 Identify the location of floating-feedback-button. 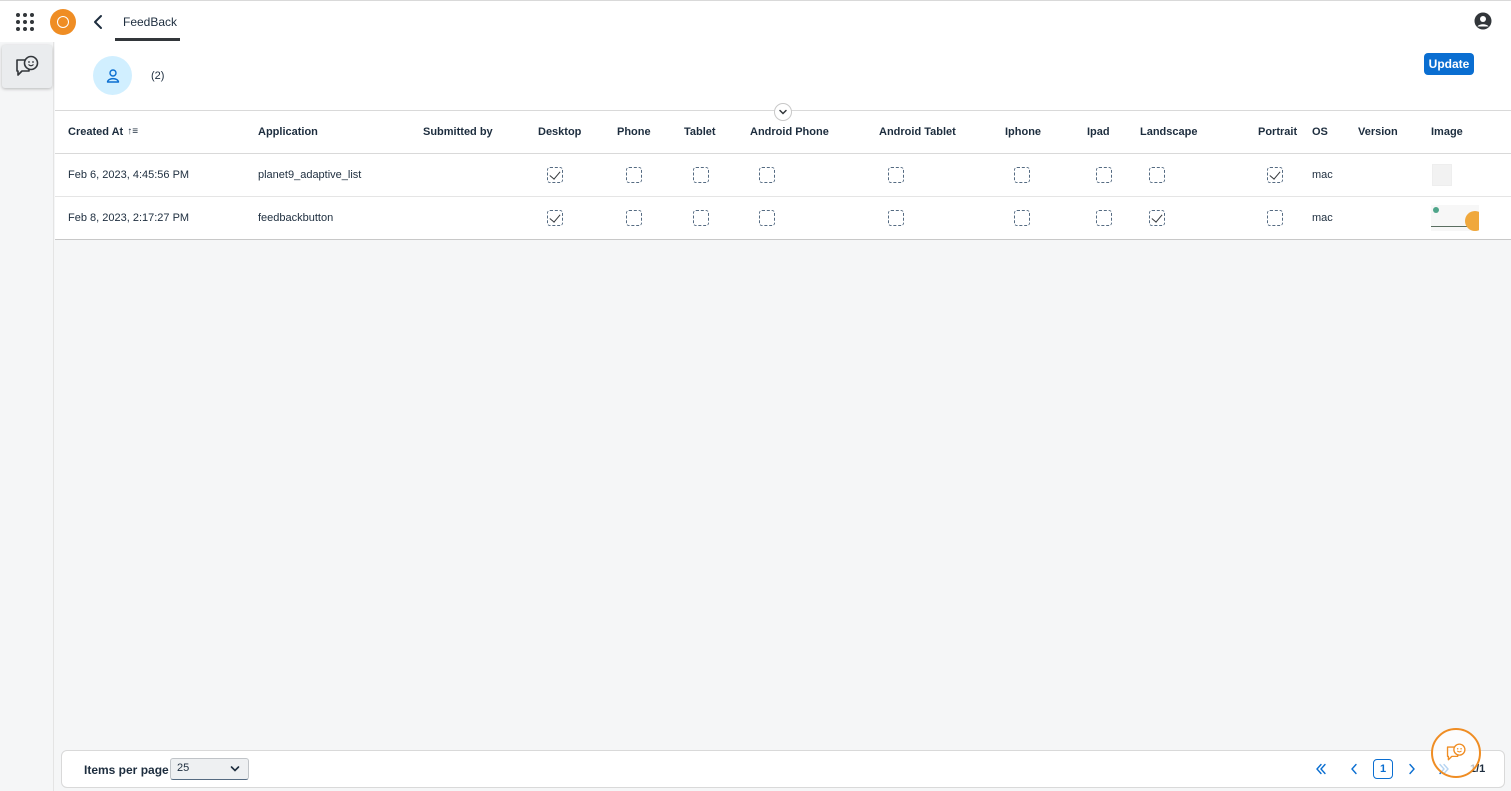
(1456, 753).